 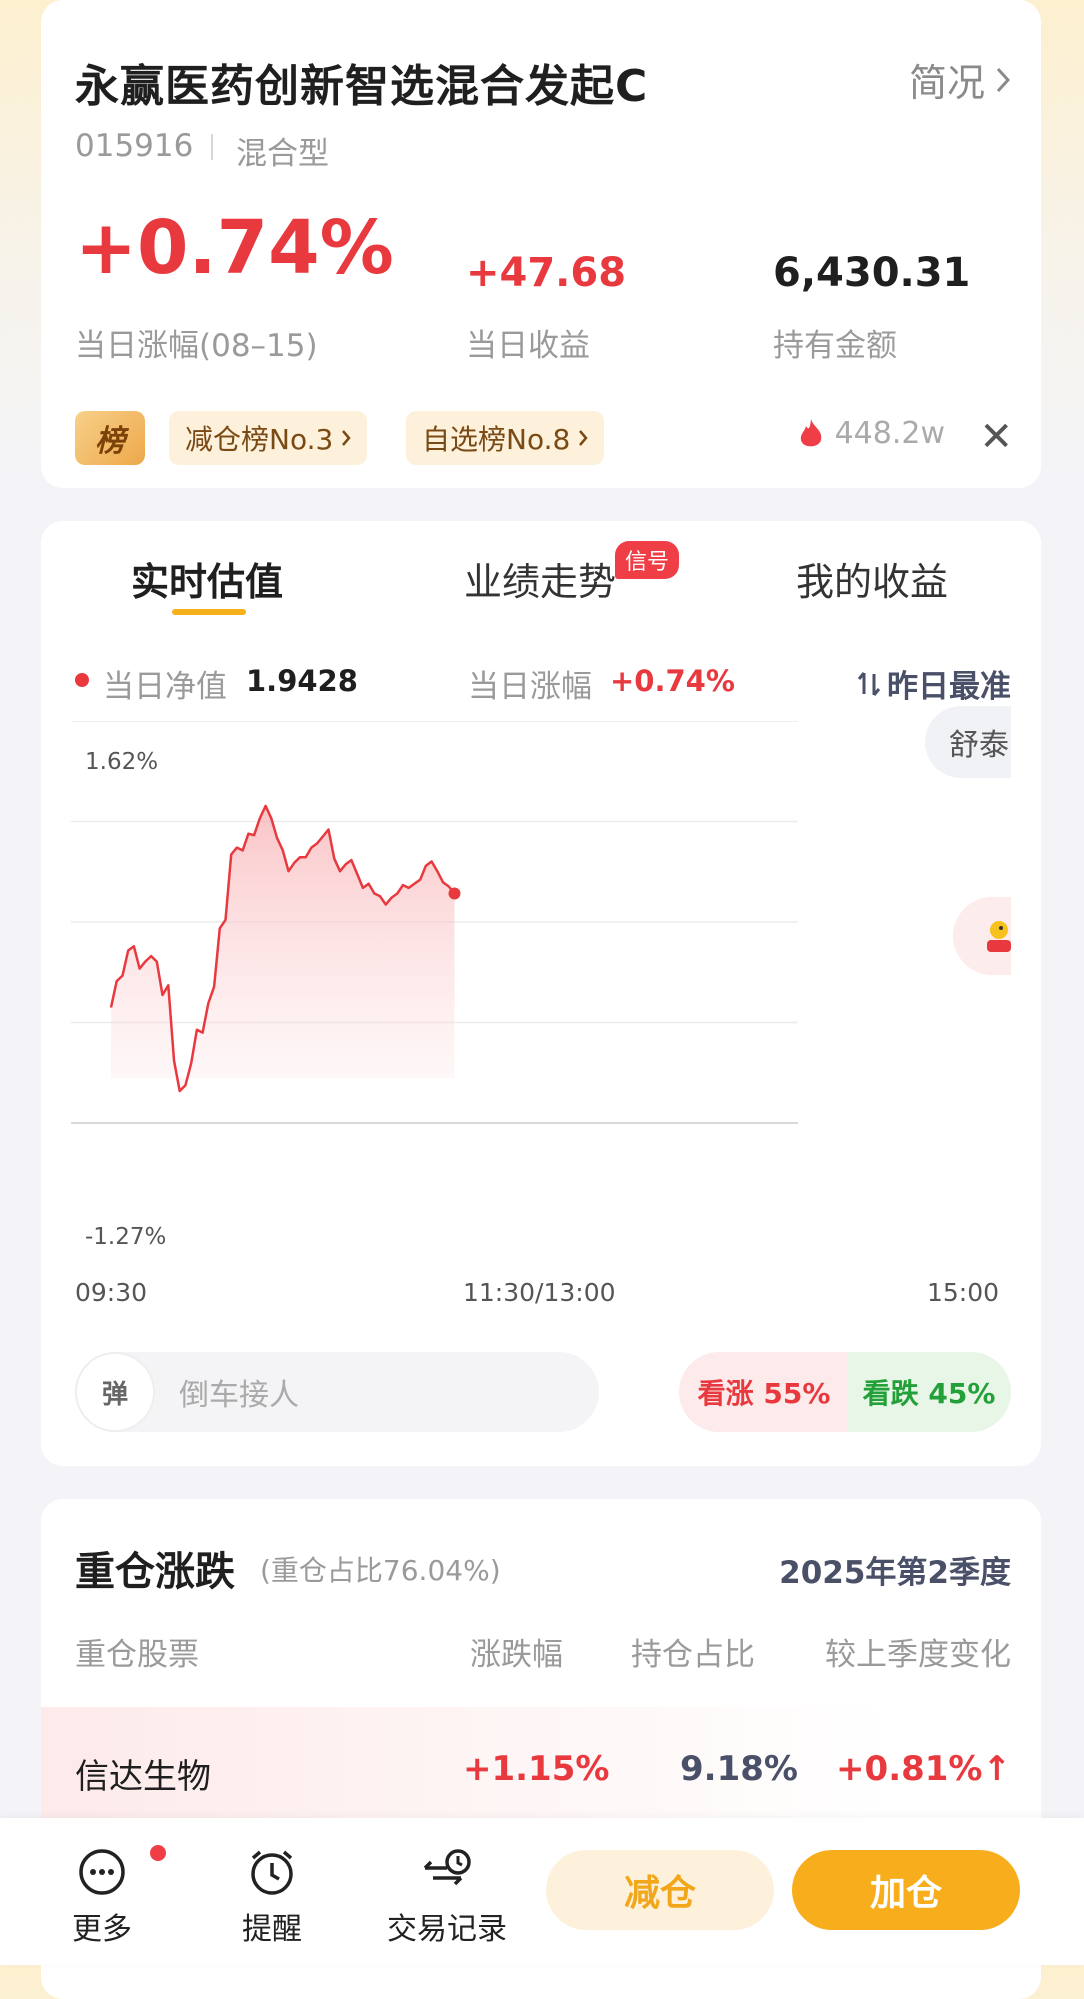 I want to click on nav-label: 当日净值, so click(x=165, y=687).